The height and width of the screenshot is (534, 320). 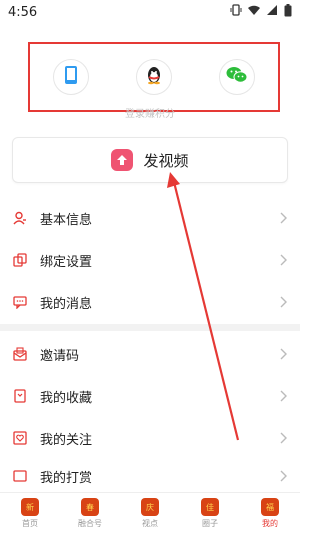 I want to click on menu-item-invite-code: 邀请码, so click(x=150, y=354).